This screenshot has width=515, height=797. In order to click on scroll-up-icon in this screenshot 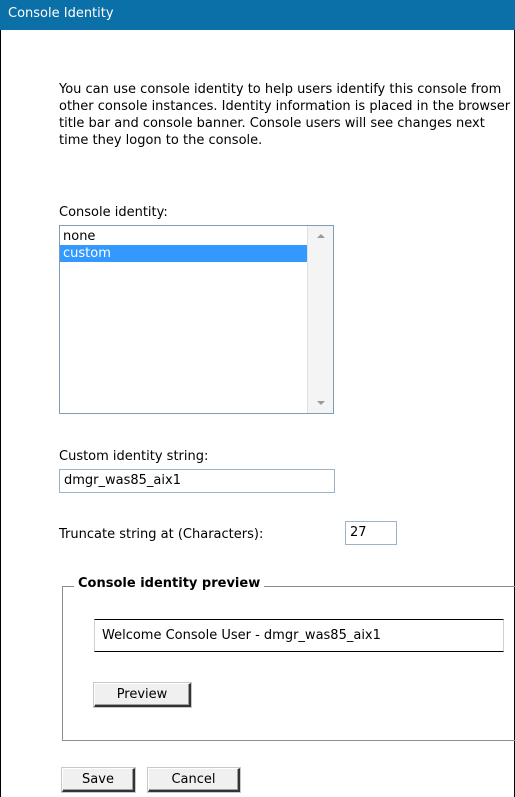, I will do `click(321, 236)`.